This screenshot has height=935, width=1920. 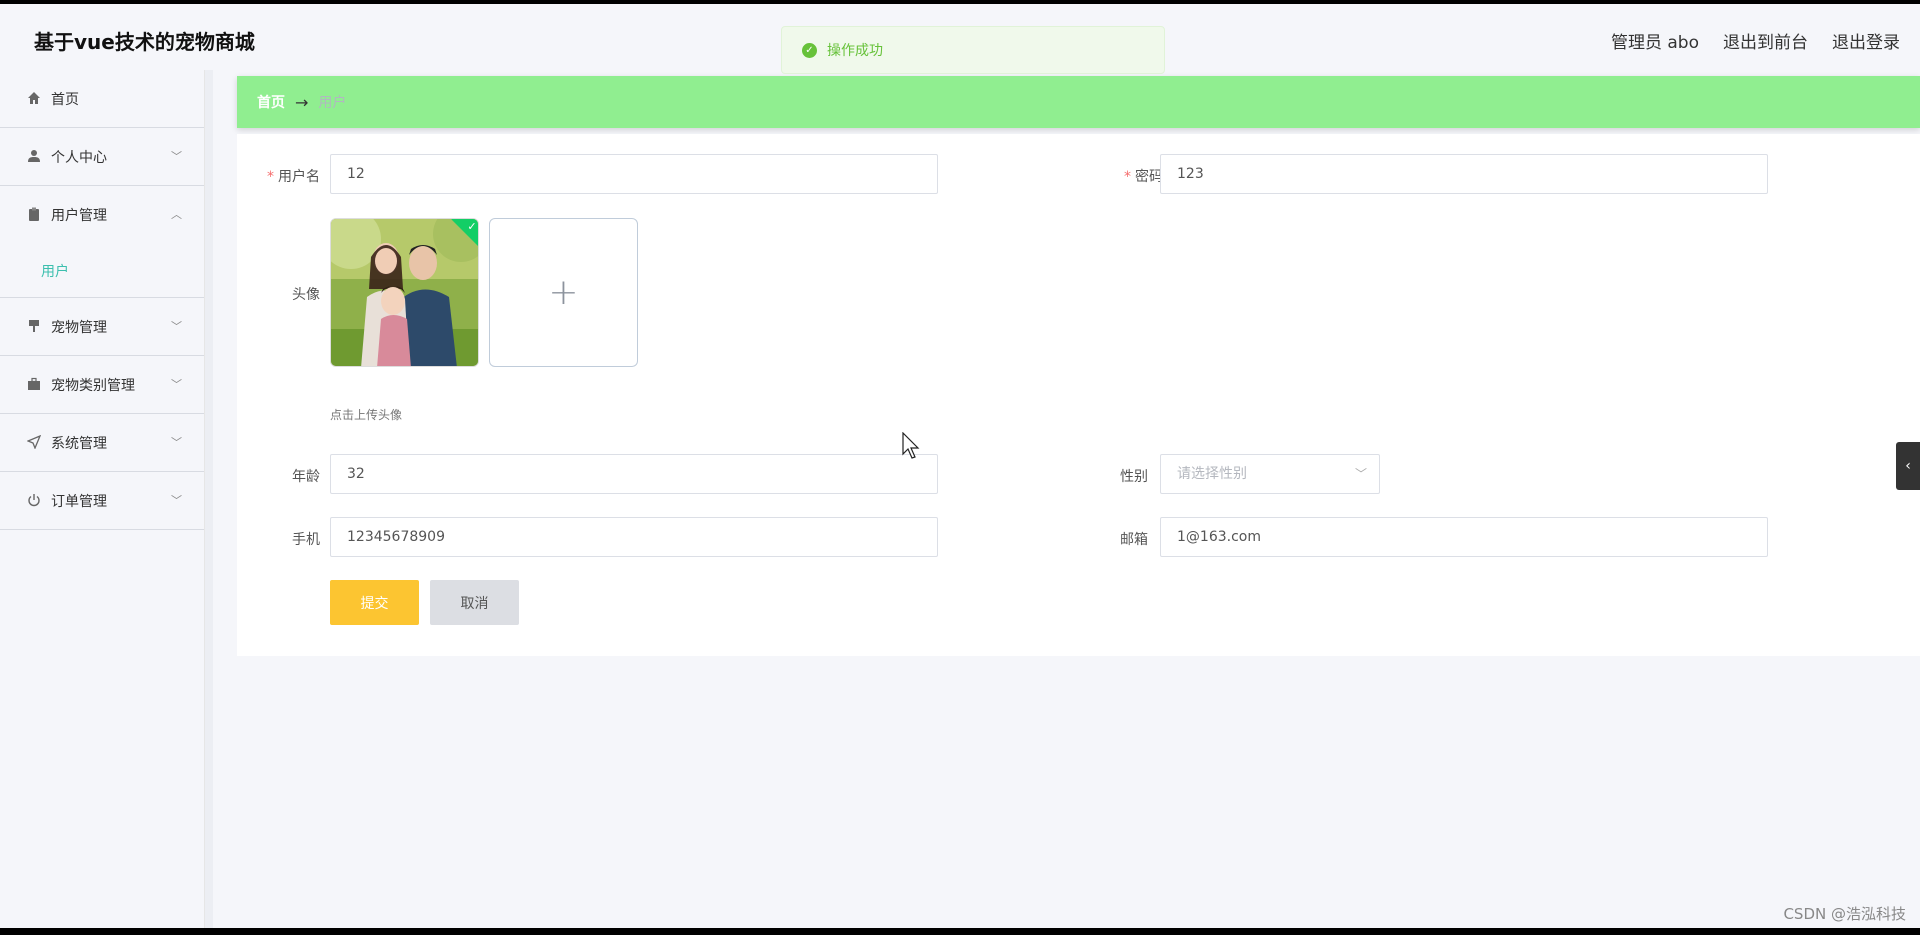 What do you see at coordinates (1143, 177) in the screenshot?
I see `password-label: * 密码` at bounding box center [1143, 177].